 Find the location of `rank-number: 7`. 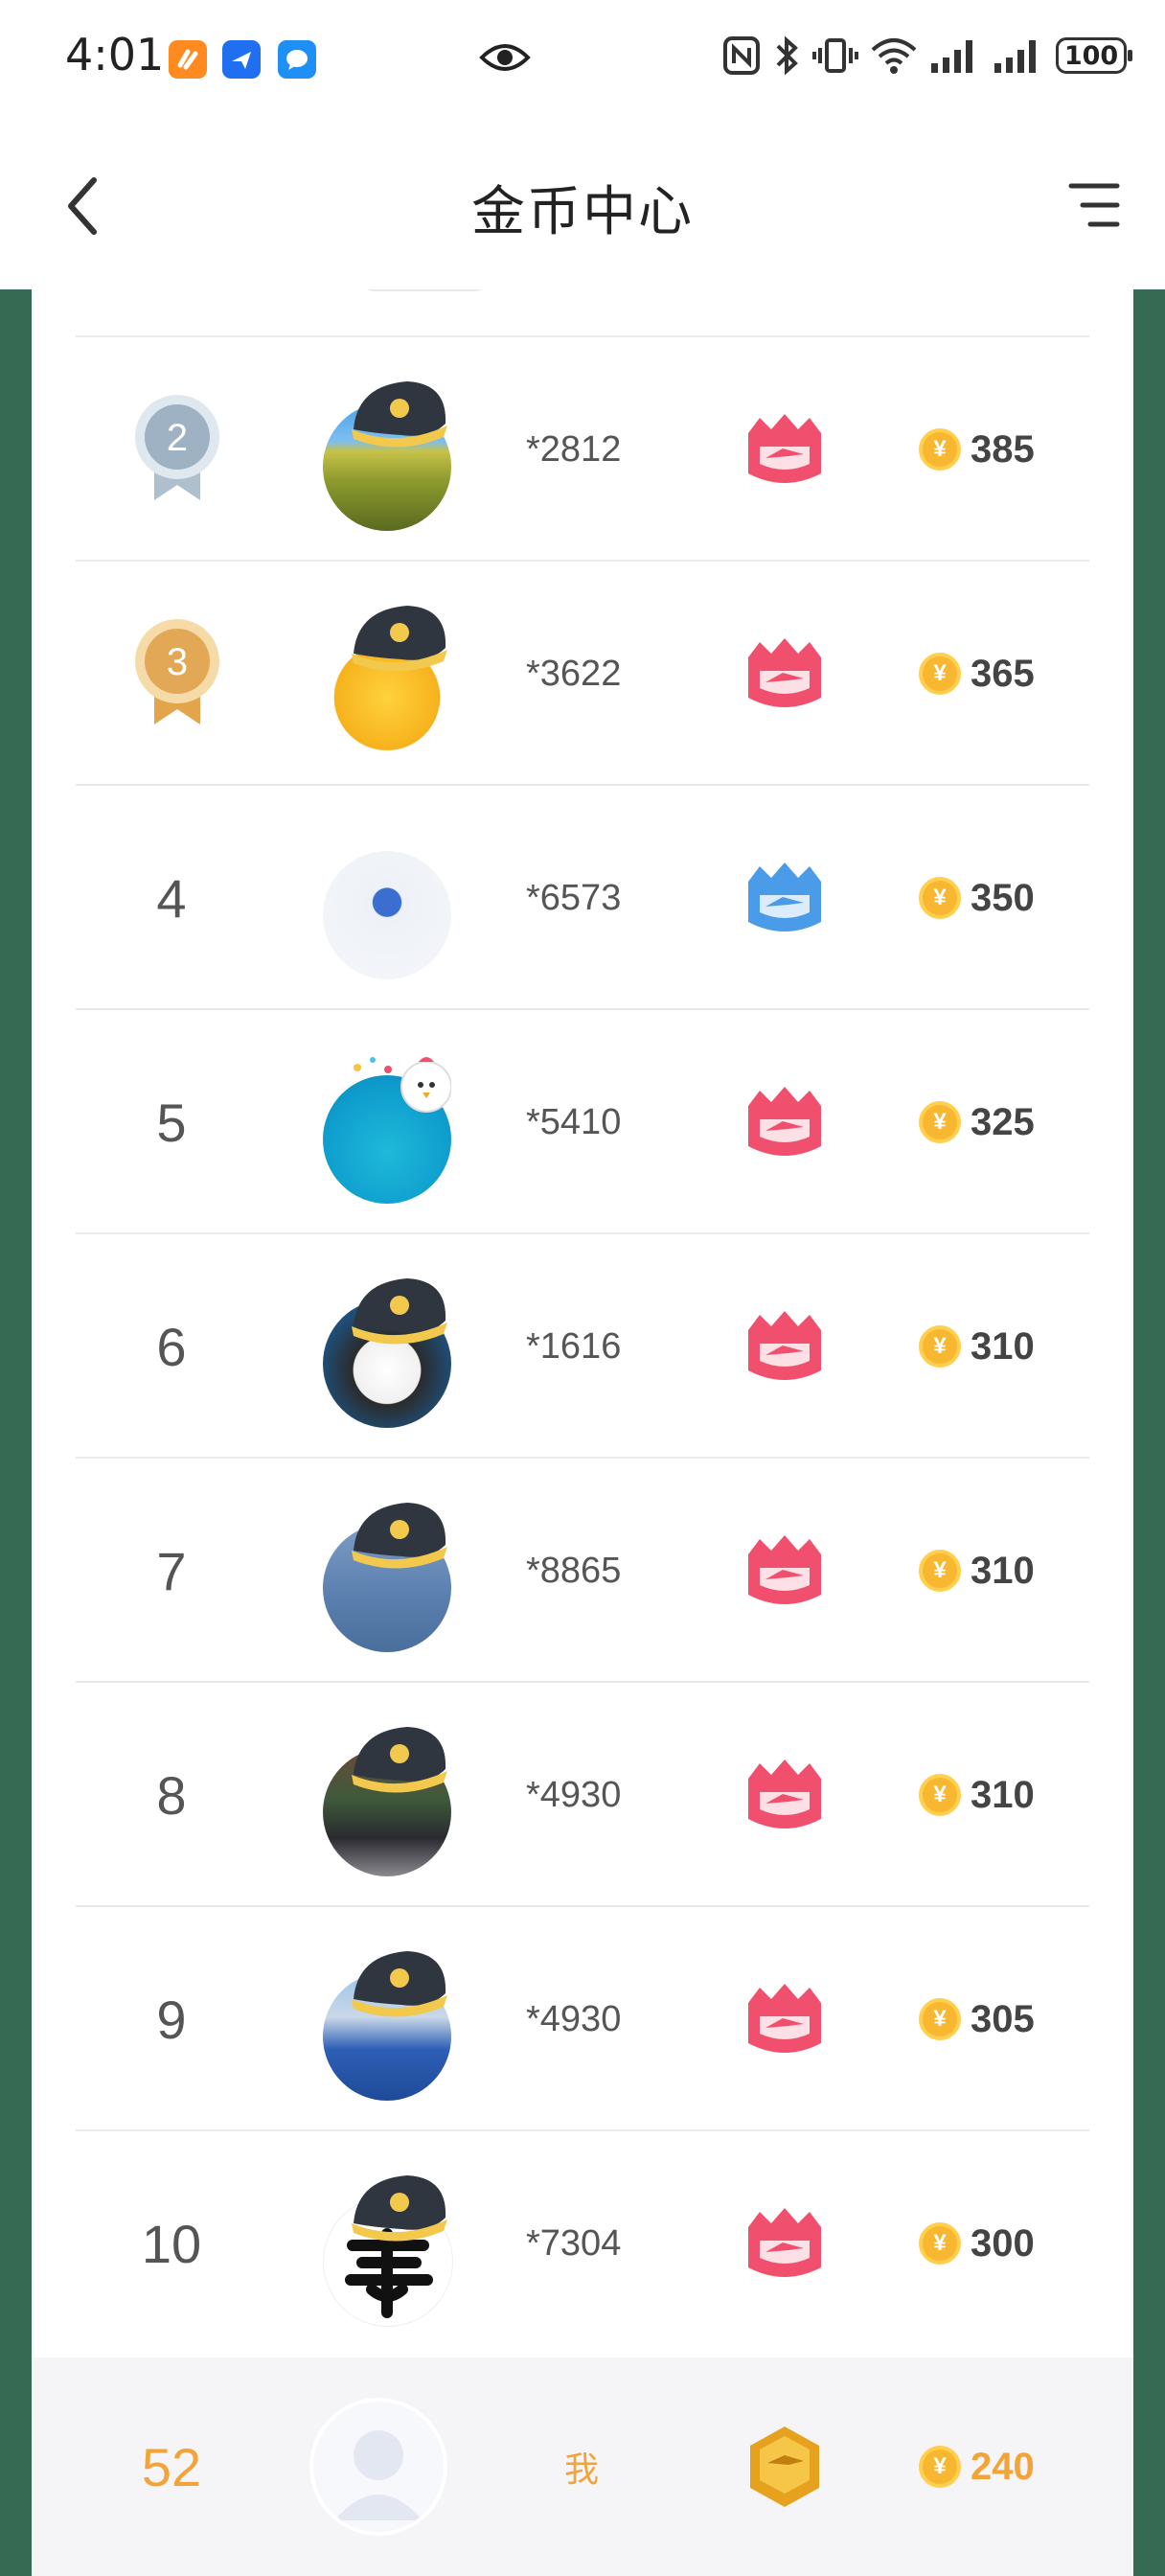

rank-number: 7 is located at coordinates (171, 1570).